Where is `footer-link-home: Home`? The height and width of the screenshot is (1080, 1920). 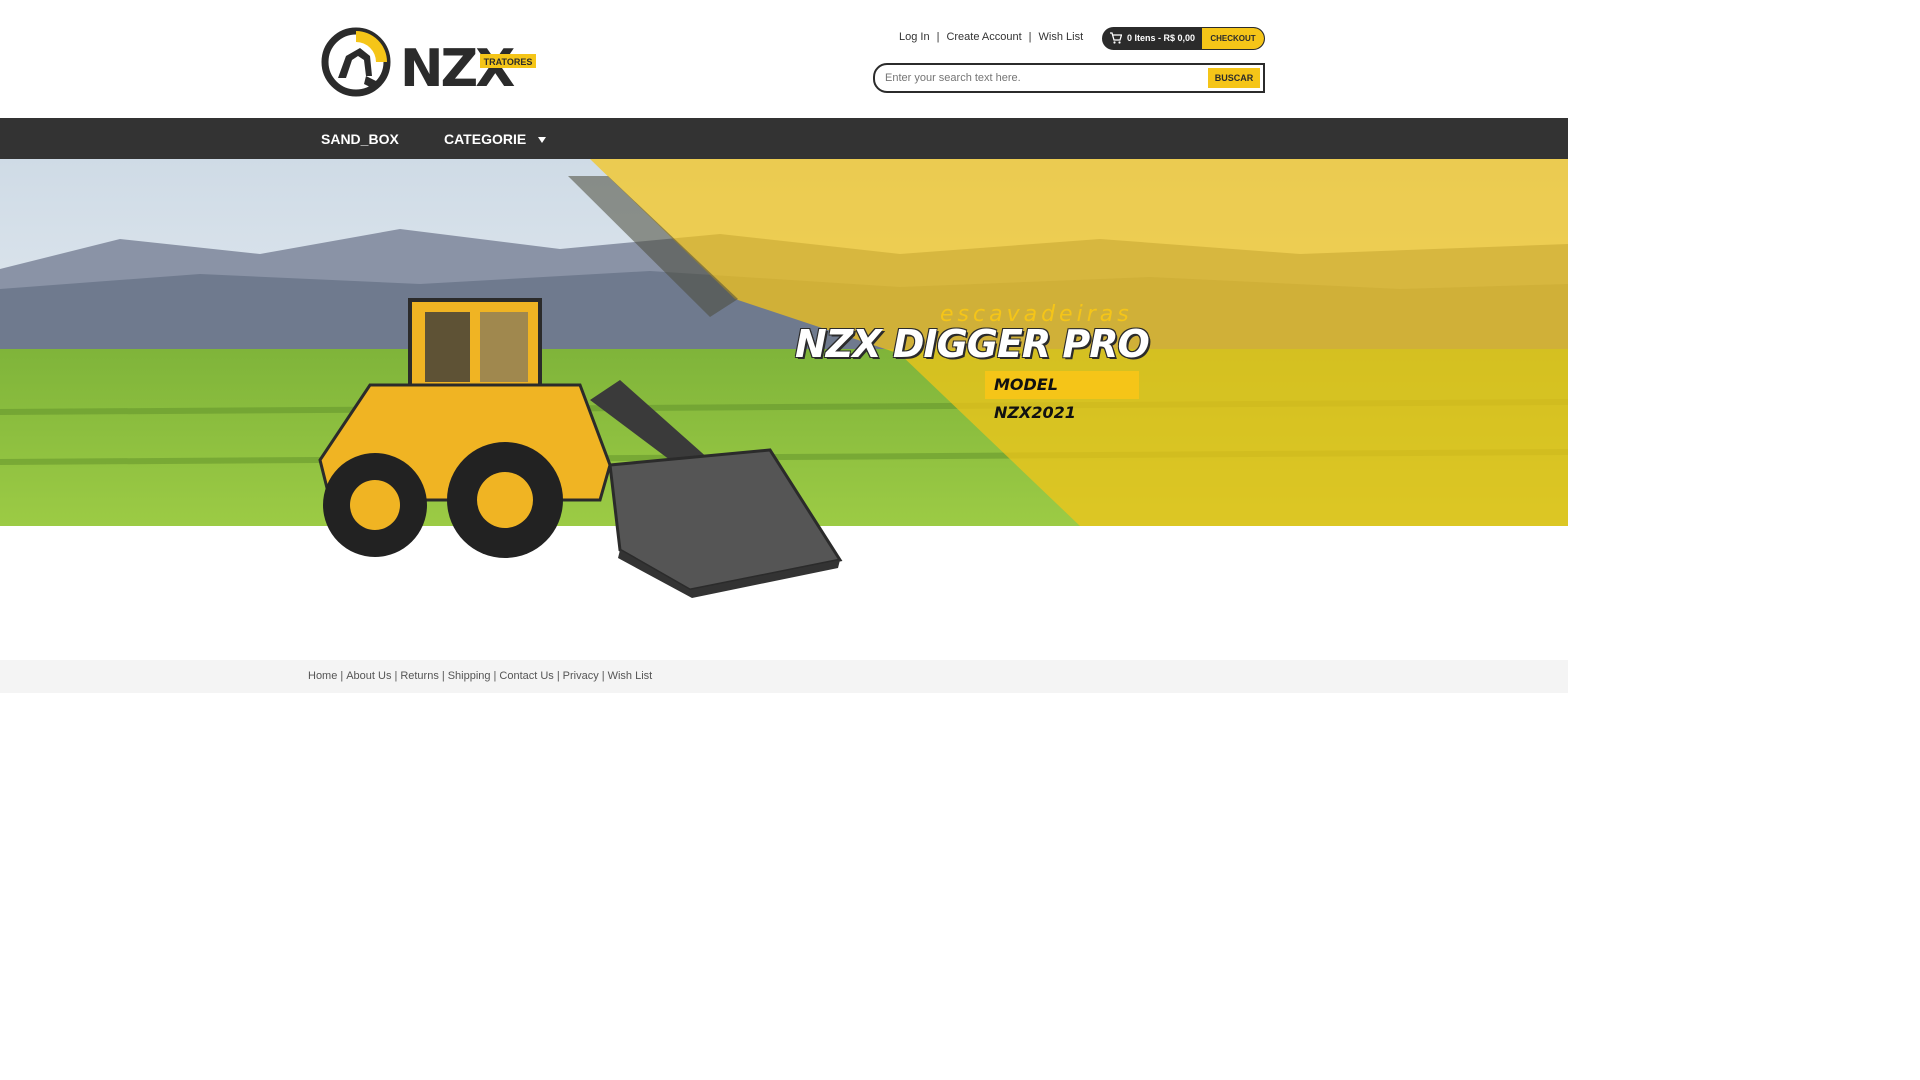
footer-link-home: Home is located at coordinates (322, 676).